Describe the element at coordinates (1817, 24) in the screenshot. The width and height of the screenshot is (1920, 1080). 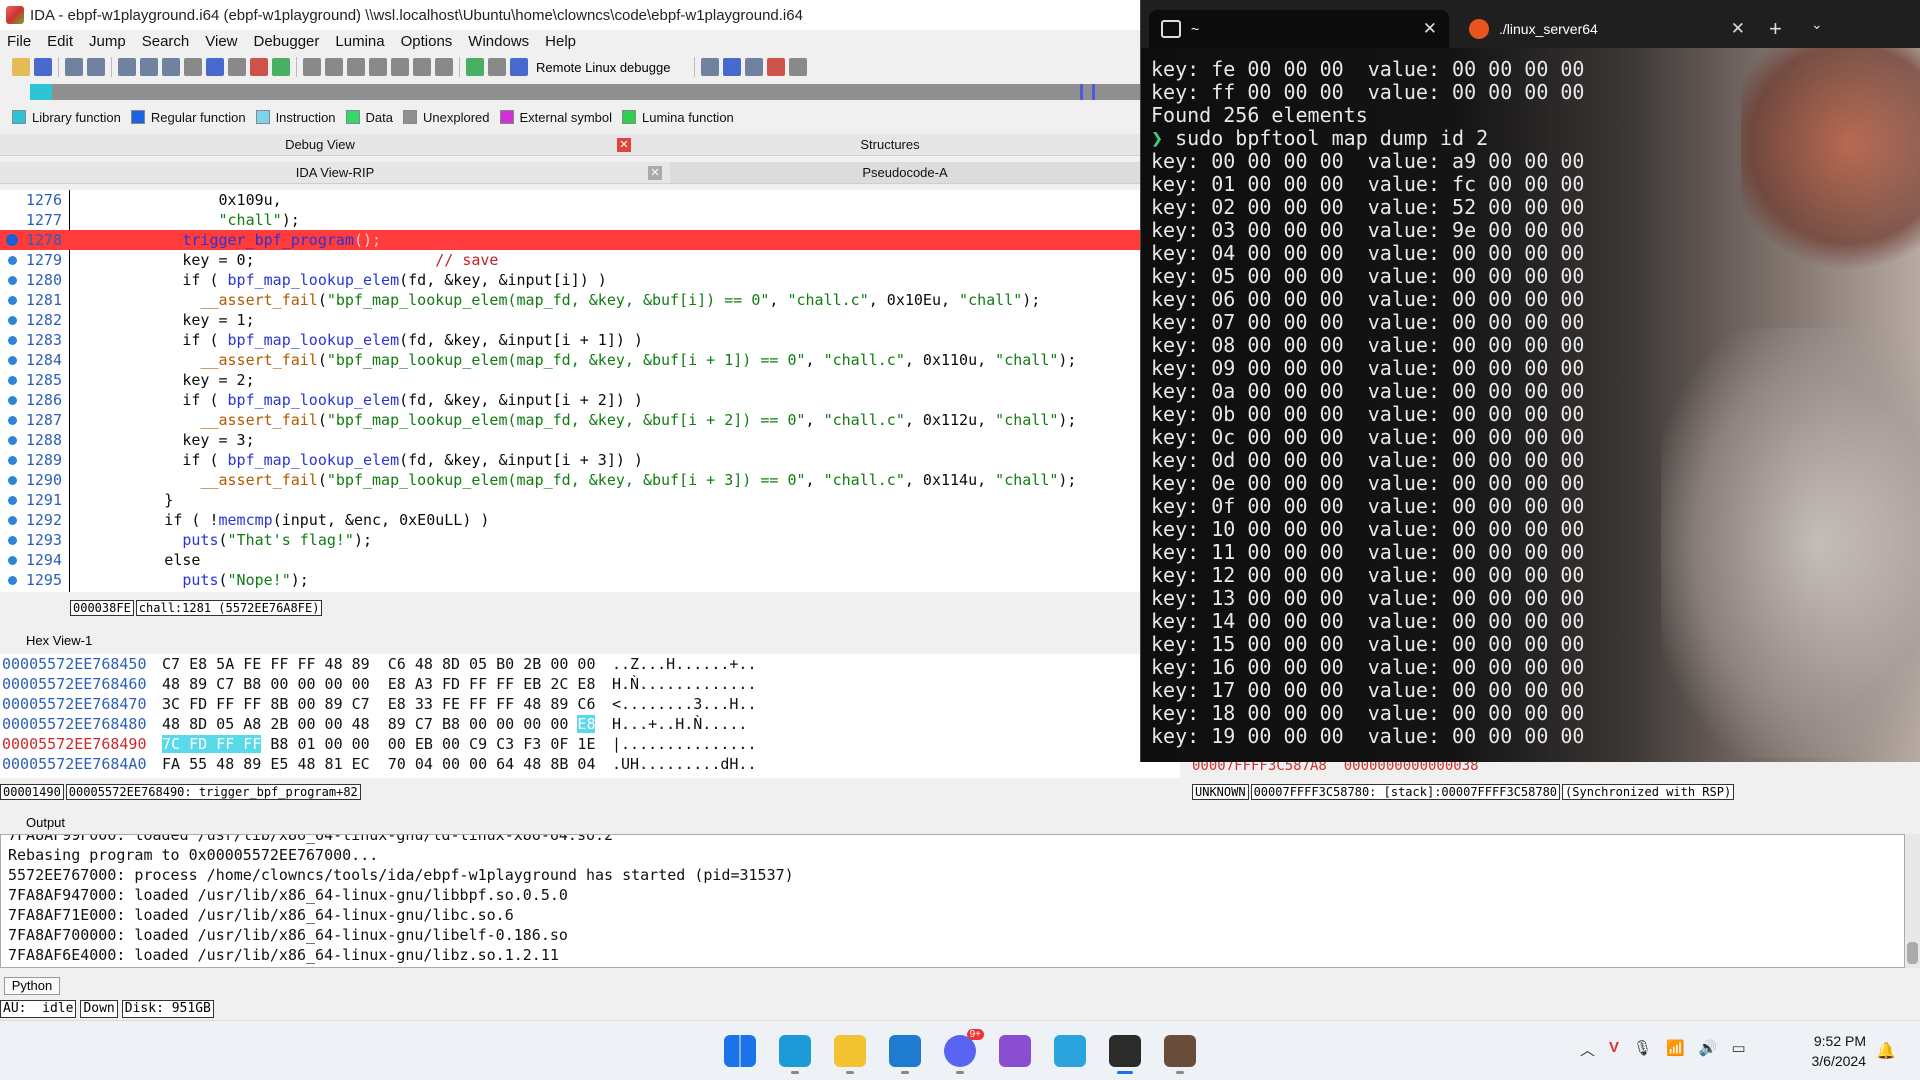
I see `chevron-down-icon: ⌄` at that location.